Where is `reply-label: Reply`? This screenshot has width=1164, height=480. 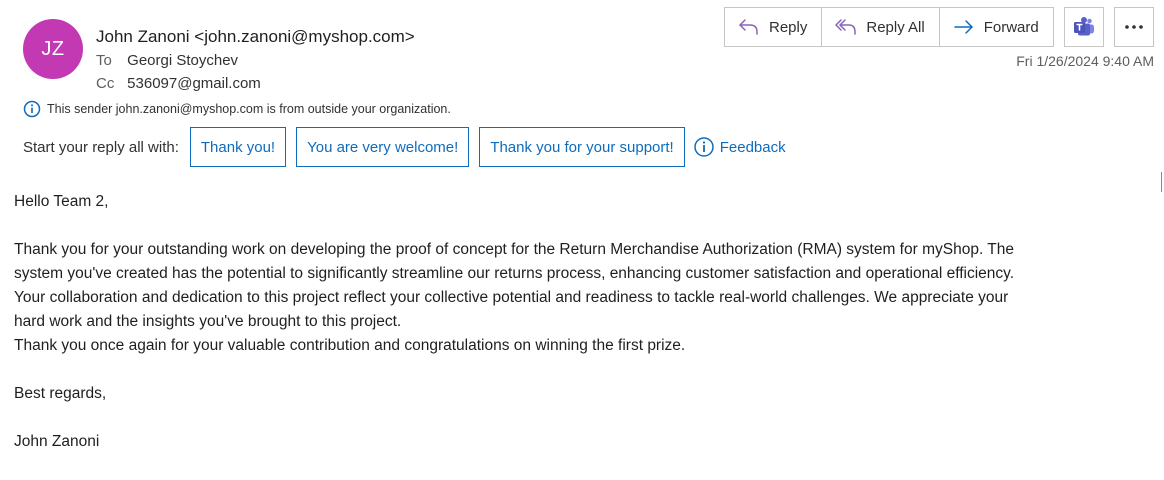
reply-label: Reply is located at coordinates (788, 27).